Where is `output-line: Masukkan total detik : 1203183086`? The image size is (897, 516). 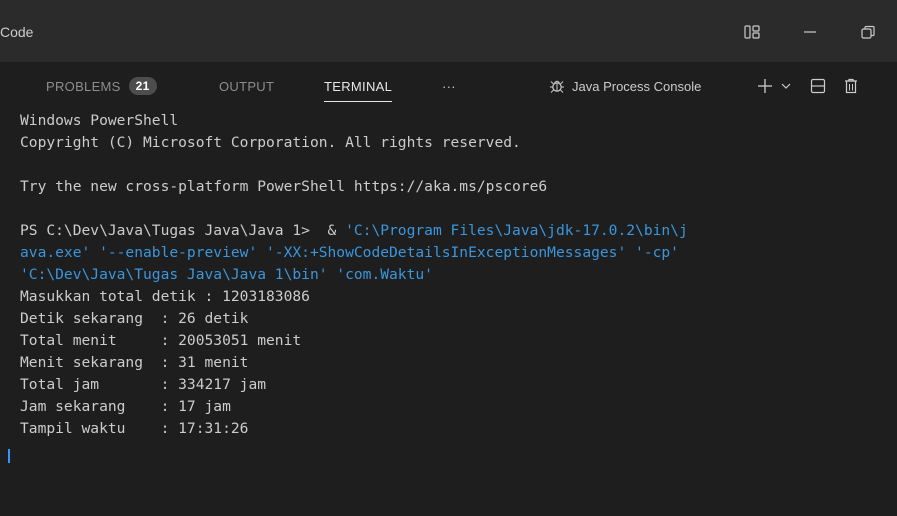 output-line: Masukkan total detik : 1203183086 is located at coordinates (165, 296).